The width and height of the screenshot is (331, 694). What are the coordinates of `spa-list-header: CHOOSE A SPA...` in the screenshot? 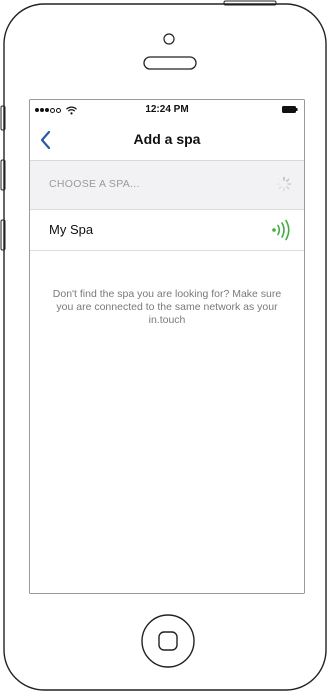 It's located at (167, 185).